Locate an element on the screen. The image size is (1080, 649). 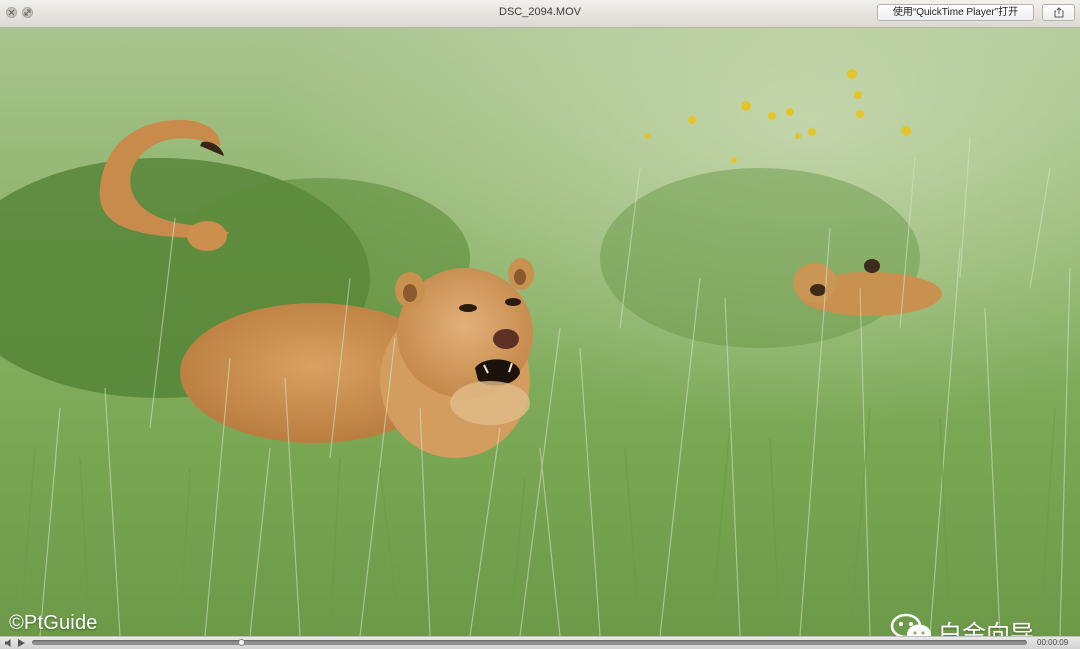
wechat-icon is located at coordinates (910, 624).